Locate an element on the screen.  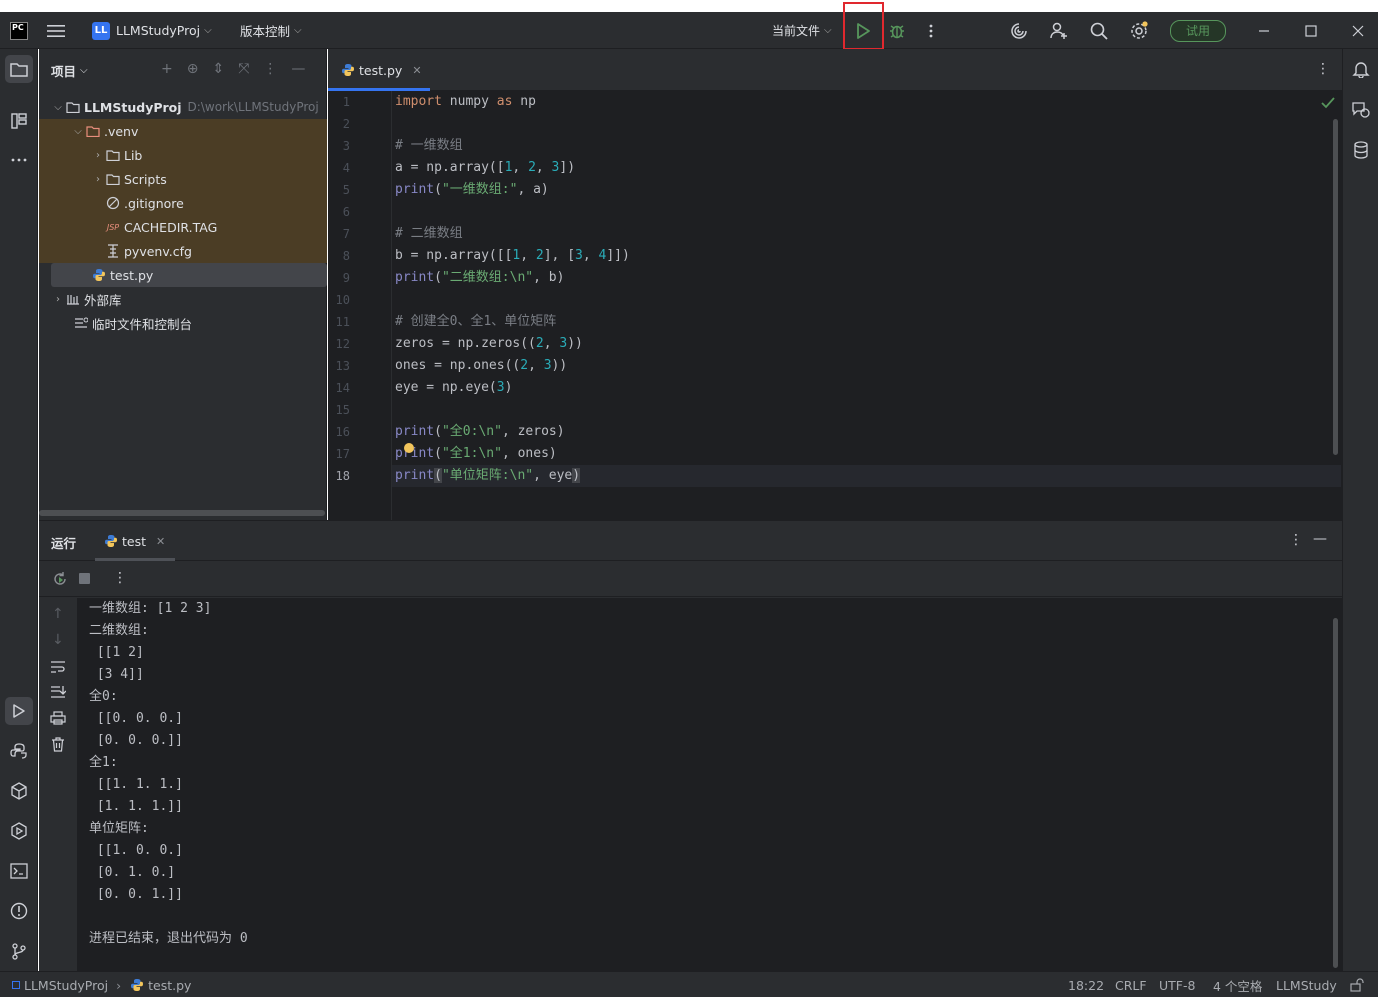
notifications-button is located at coordinates (1361, 69).